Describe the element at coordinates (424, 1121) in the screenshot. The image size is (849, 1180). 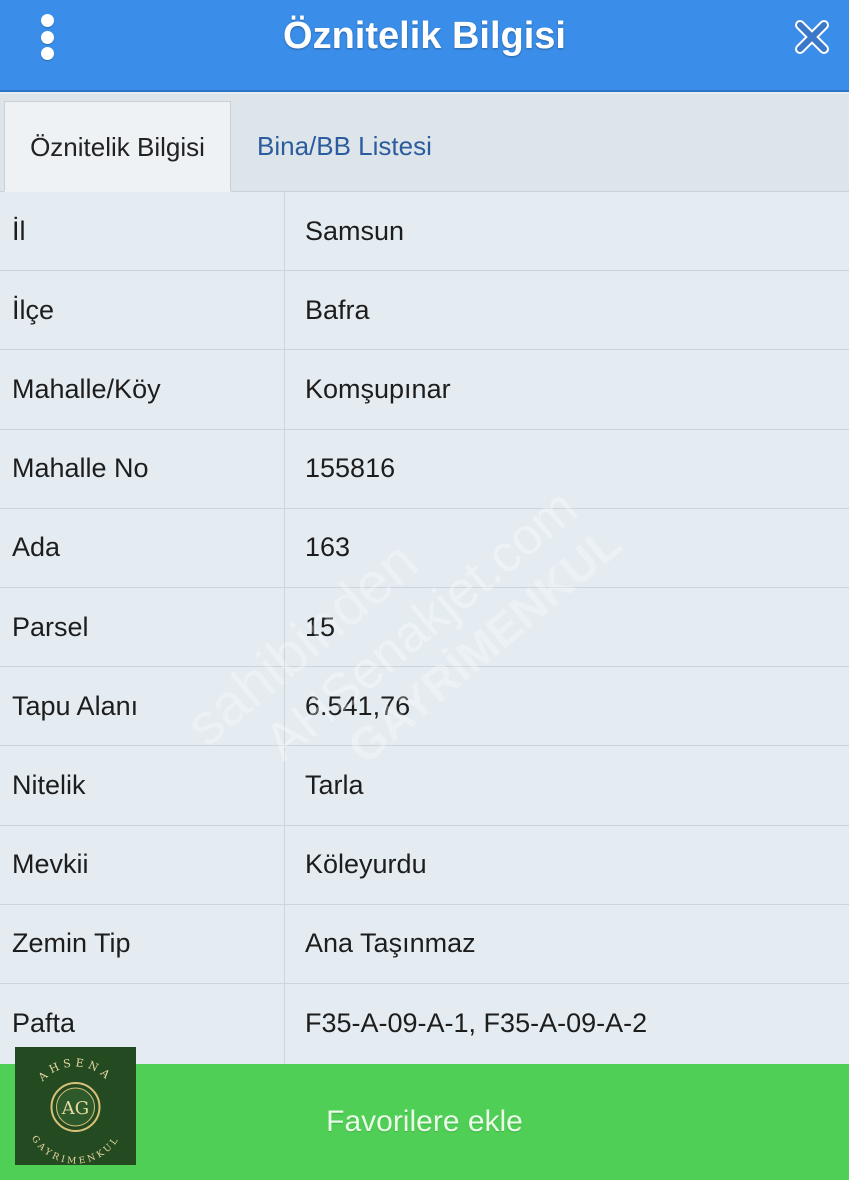
I see `add-to-favorites-label: Favorilere ekle` at that location.